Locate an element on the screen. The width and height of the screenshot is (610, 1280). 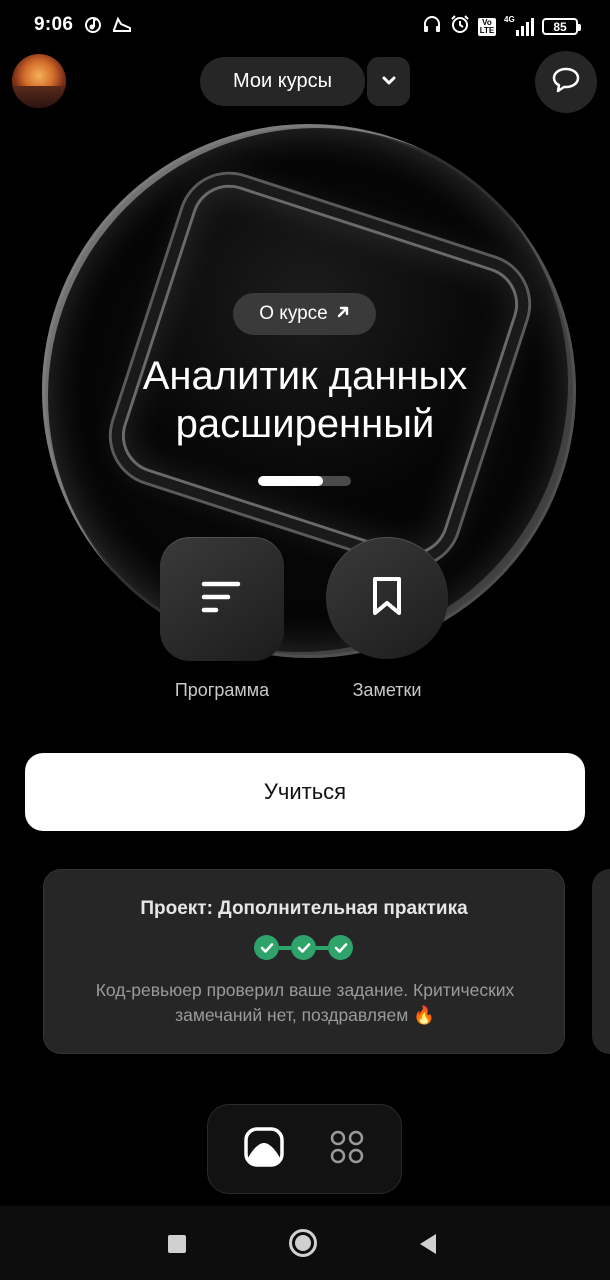
my-courses-label: Мои курсы is located at coordinates (282, 81).